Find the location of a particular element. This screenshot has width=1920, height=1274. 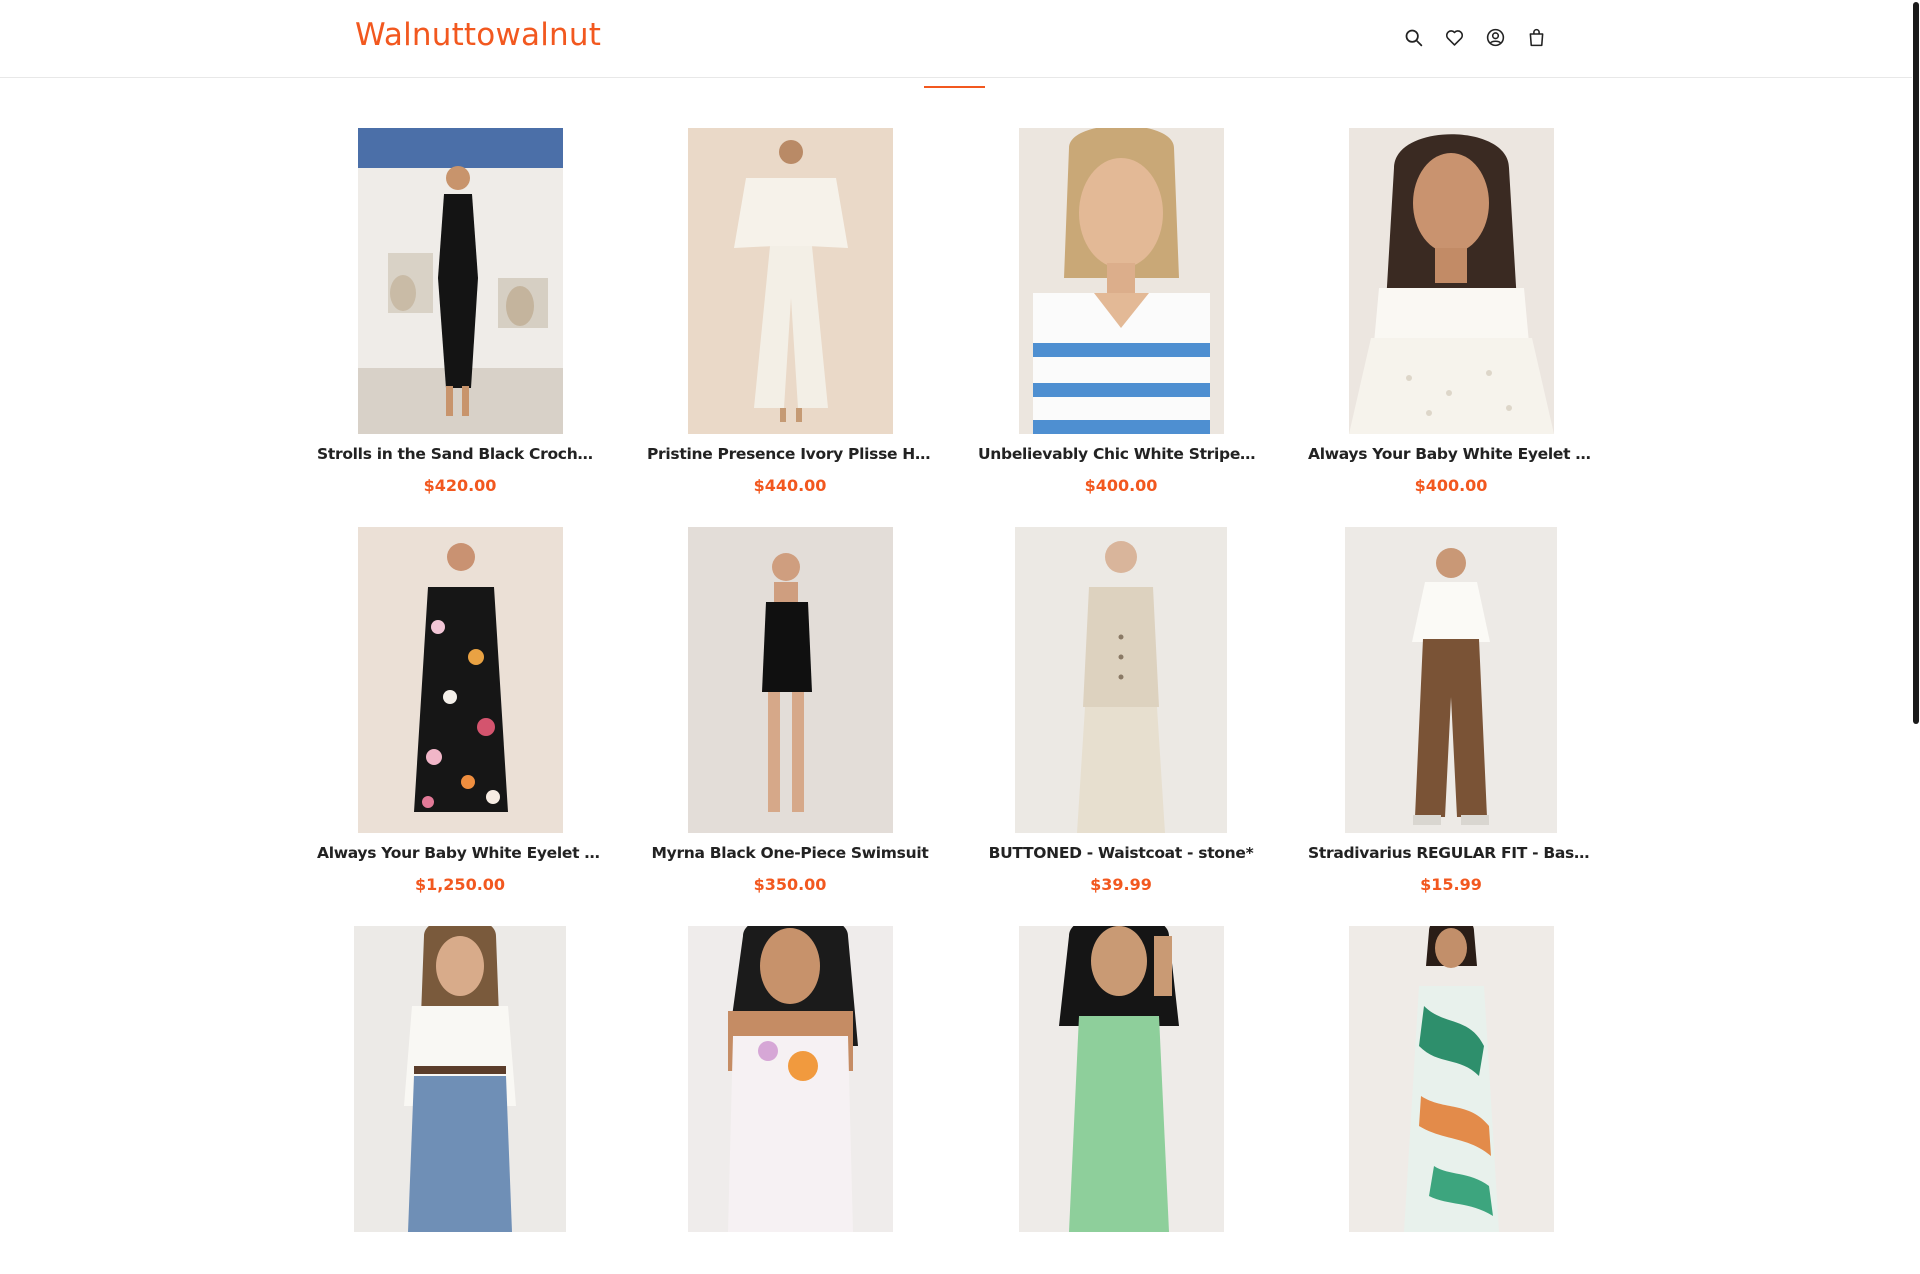

product-price: $420.00 is located at coordinates (460, 485).